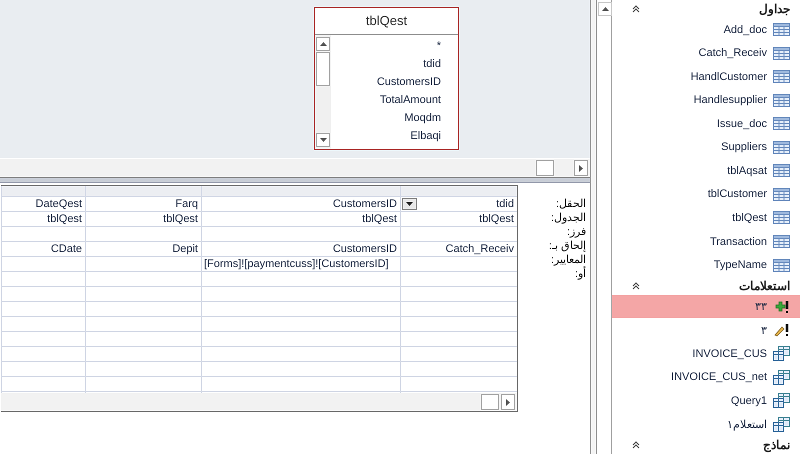  Describe the element at coordinates (593, 227) in the screenshot. I see `pane-splitter` at that location.